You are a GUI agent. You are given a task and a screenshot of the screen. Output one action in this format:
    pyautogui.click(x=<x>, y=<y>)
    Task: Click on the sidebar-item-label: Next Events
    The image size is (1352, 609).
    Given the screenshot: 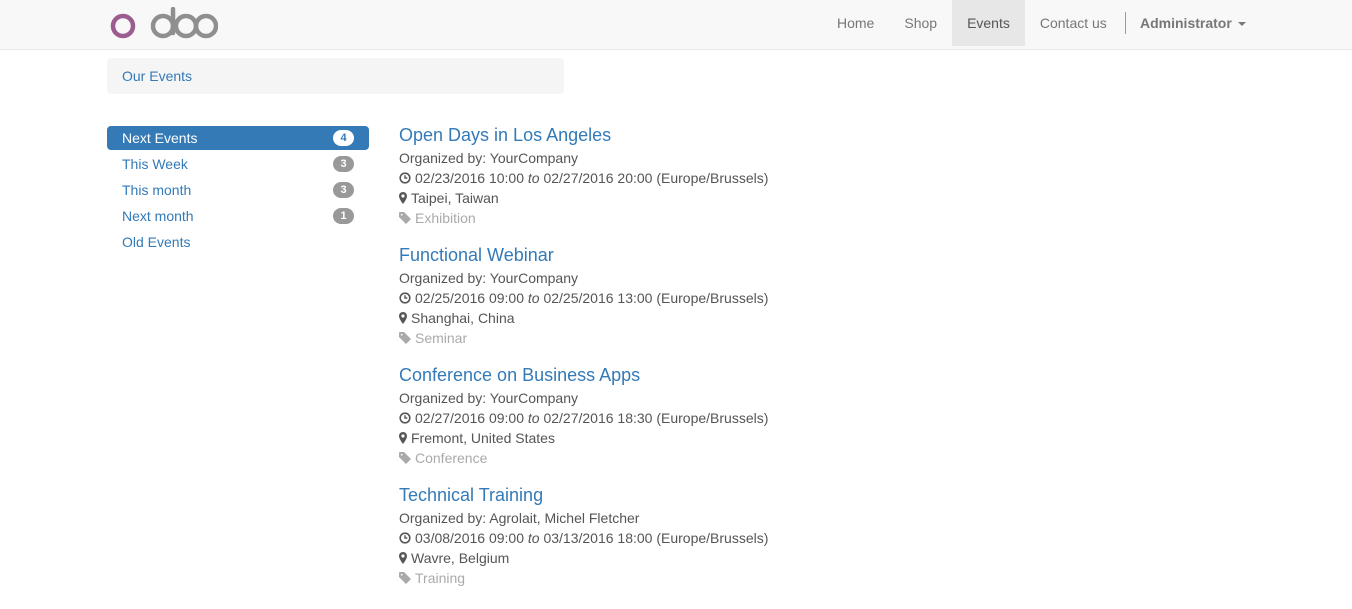 What is the action you would take?
    pyautogui.click(x=160, y=138)
    